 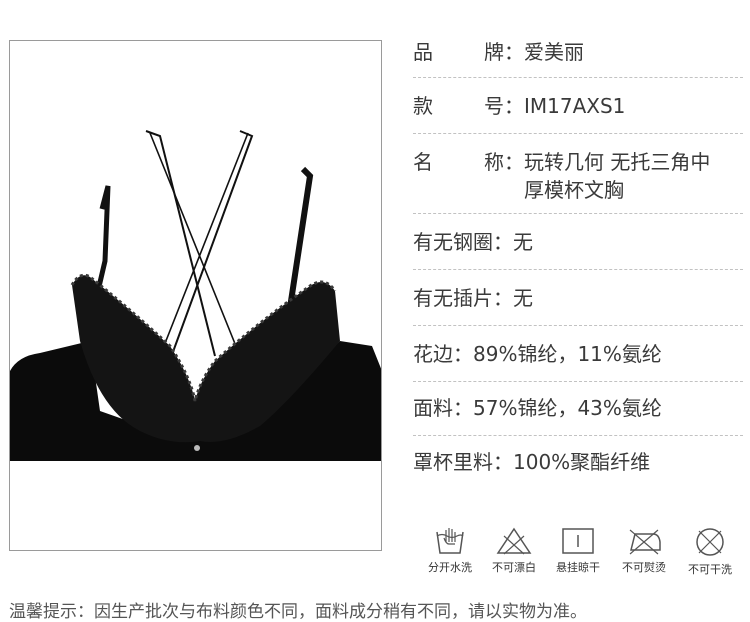 What do you see at coordinates (578, 541) in the screenshot?
I see `hang-dry-icon` at bounding box center [578, 541].